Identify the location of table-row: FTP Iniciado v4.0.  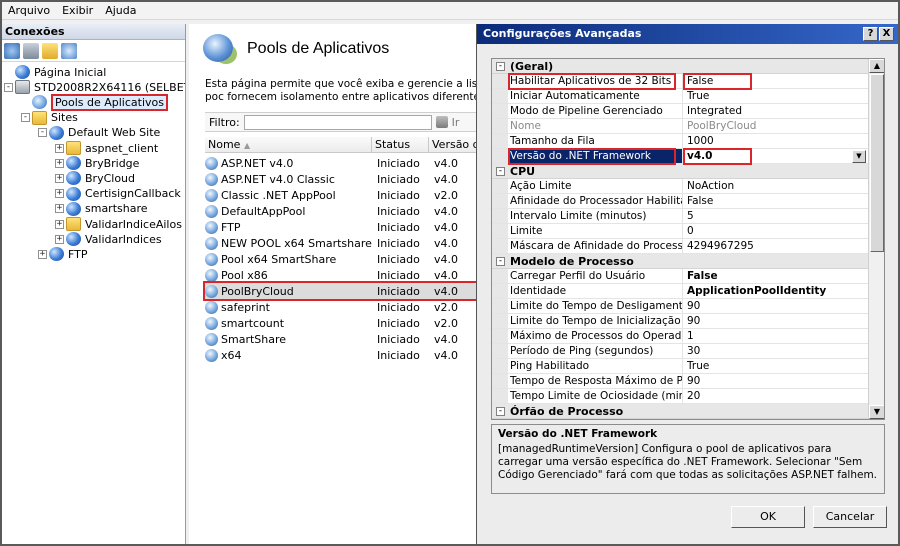
(340, 227).